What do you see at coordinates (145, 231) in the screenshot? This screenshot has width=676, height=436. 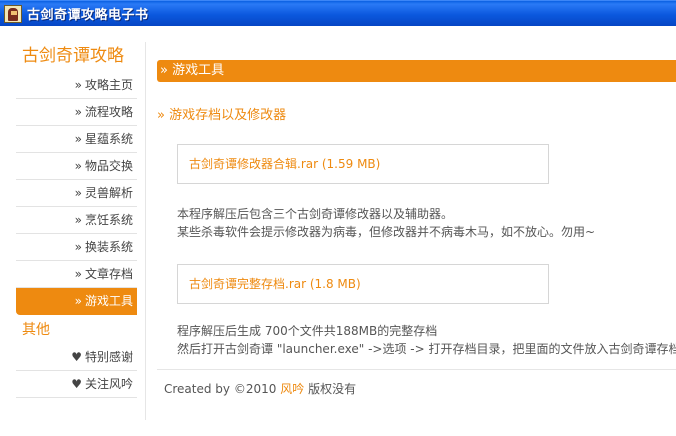 I see `sidebar-divider` at bounding box center [145, 231].